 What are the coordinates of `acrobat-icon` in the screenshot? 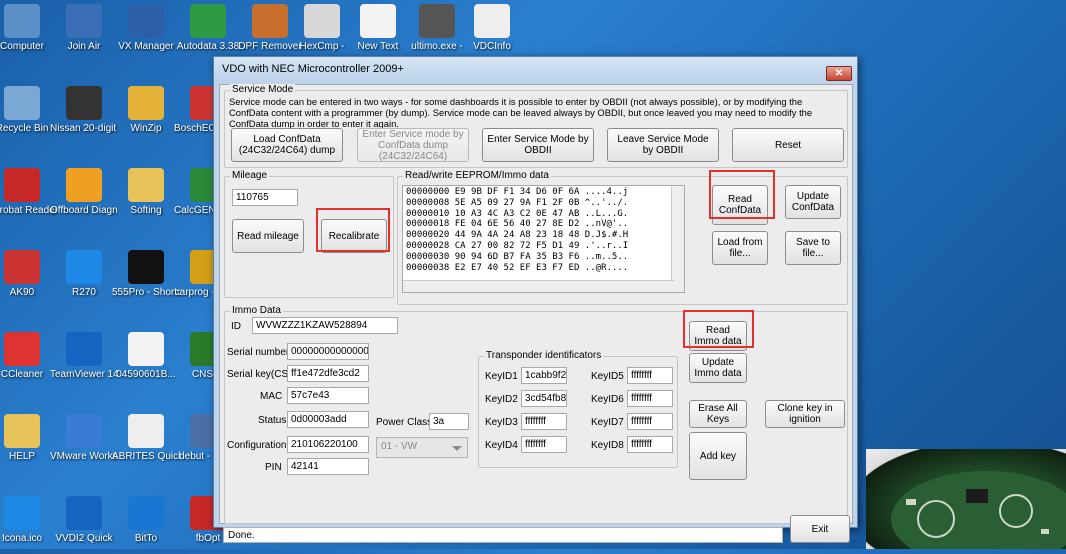 It's located at (22, 185).